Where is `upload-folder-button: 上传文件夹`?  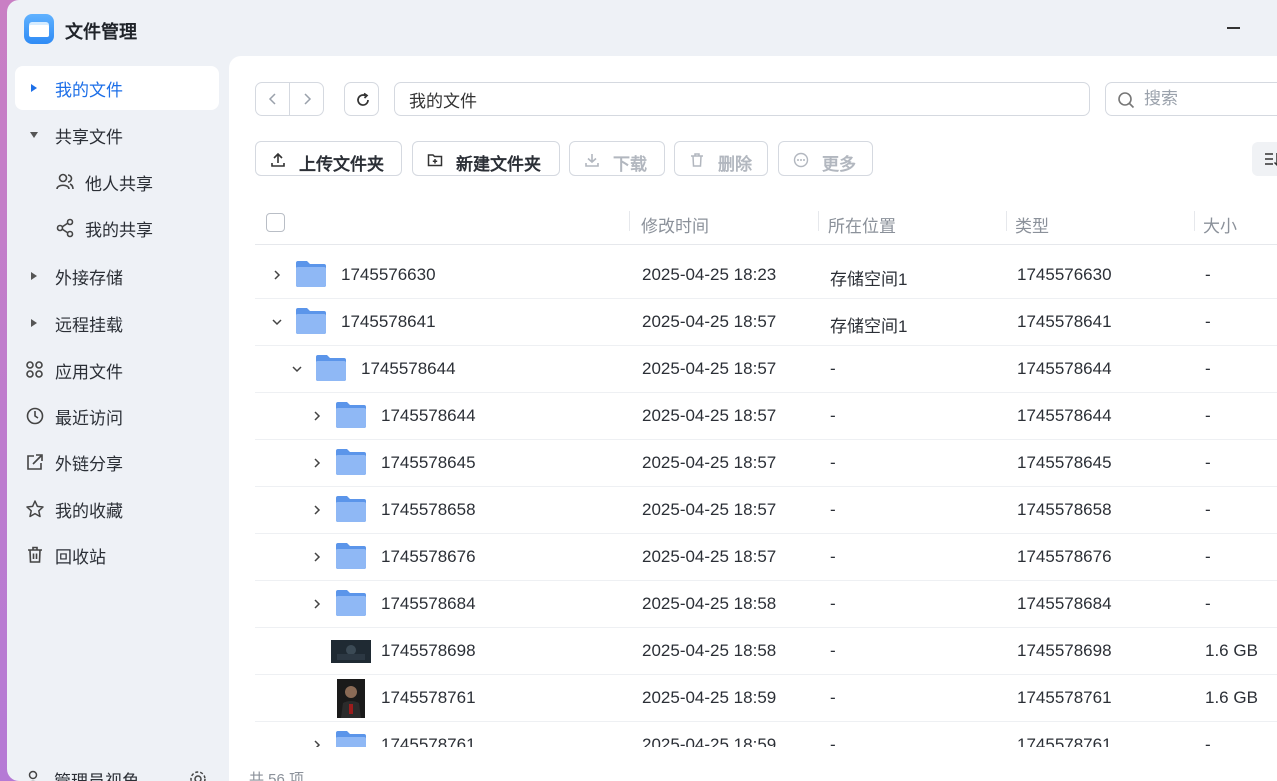 upload-folder-button: 上传文件夹 is located at coordinates (328, 158).